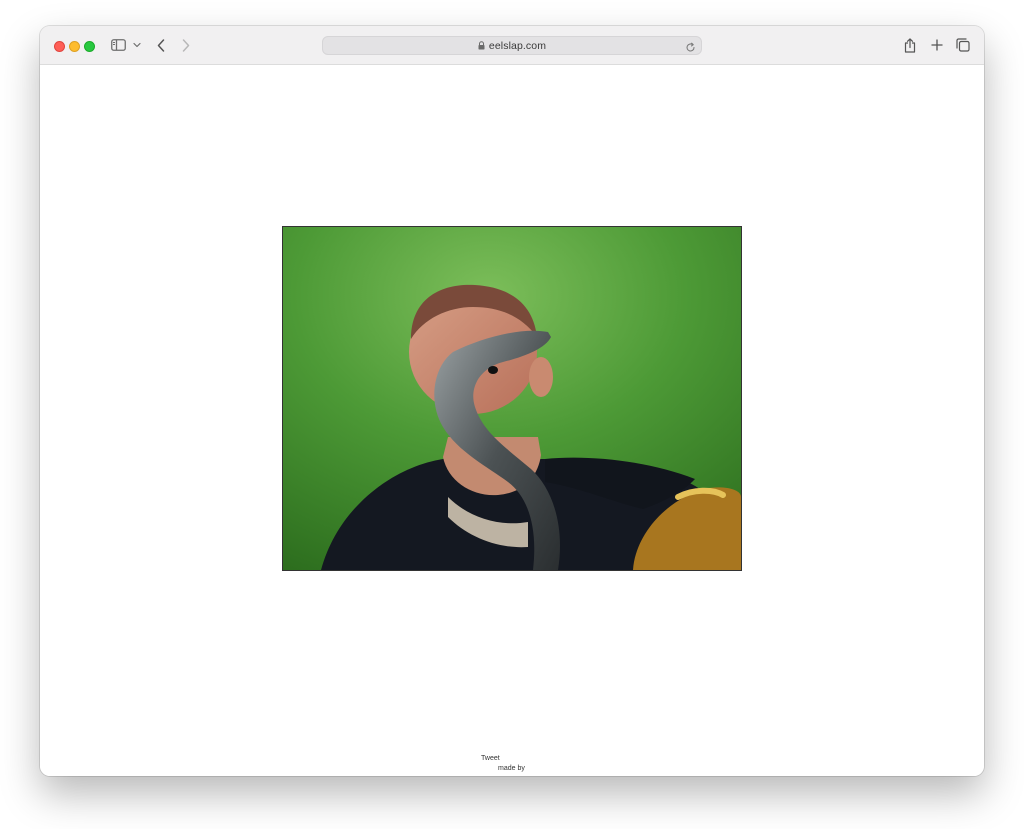  I want to click on browser-toolbar: eelslap.com, so click(512, 45).